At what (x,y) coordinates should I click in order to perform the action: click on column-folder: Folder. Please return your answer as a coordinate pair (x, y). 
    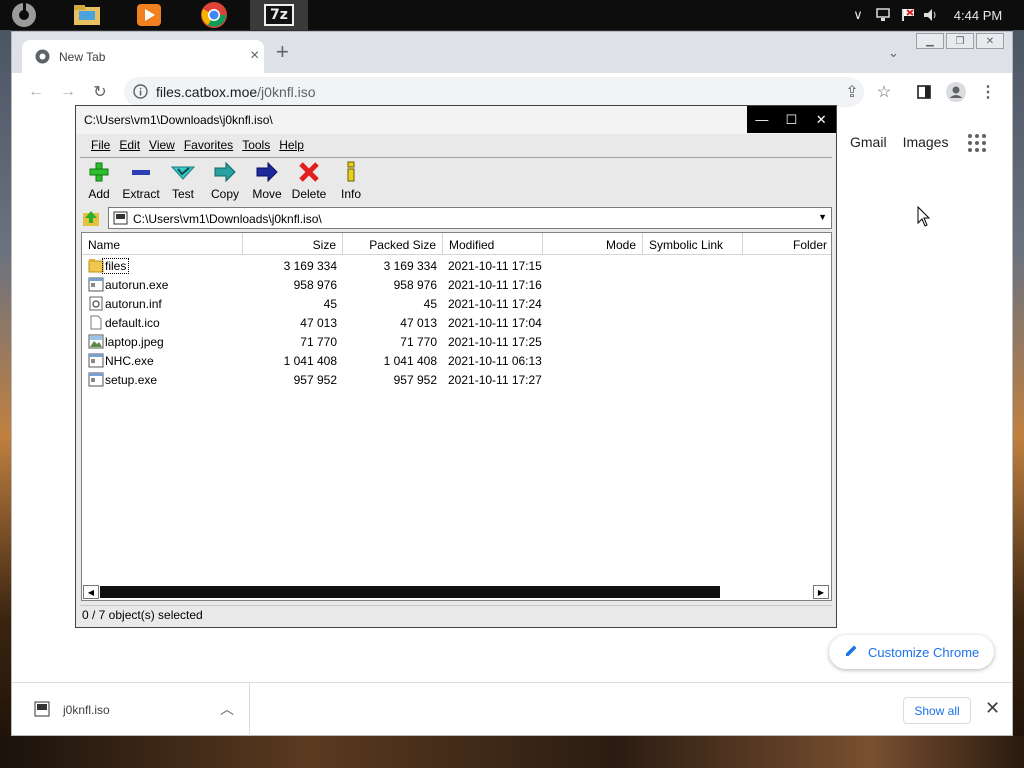
    Looking at the image, I should click on (787, 244).